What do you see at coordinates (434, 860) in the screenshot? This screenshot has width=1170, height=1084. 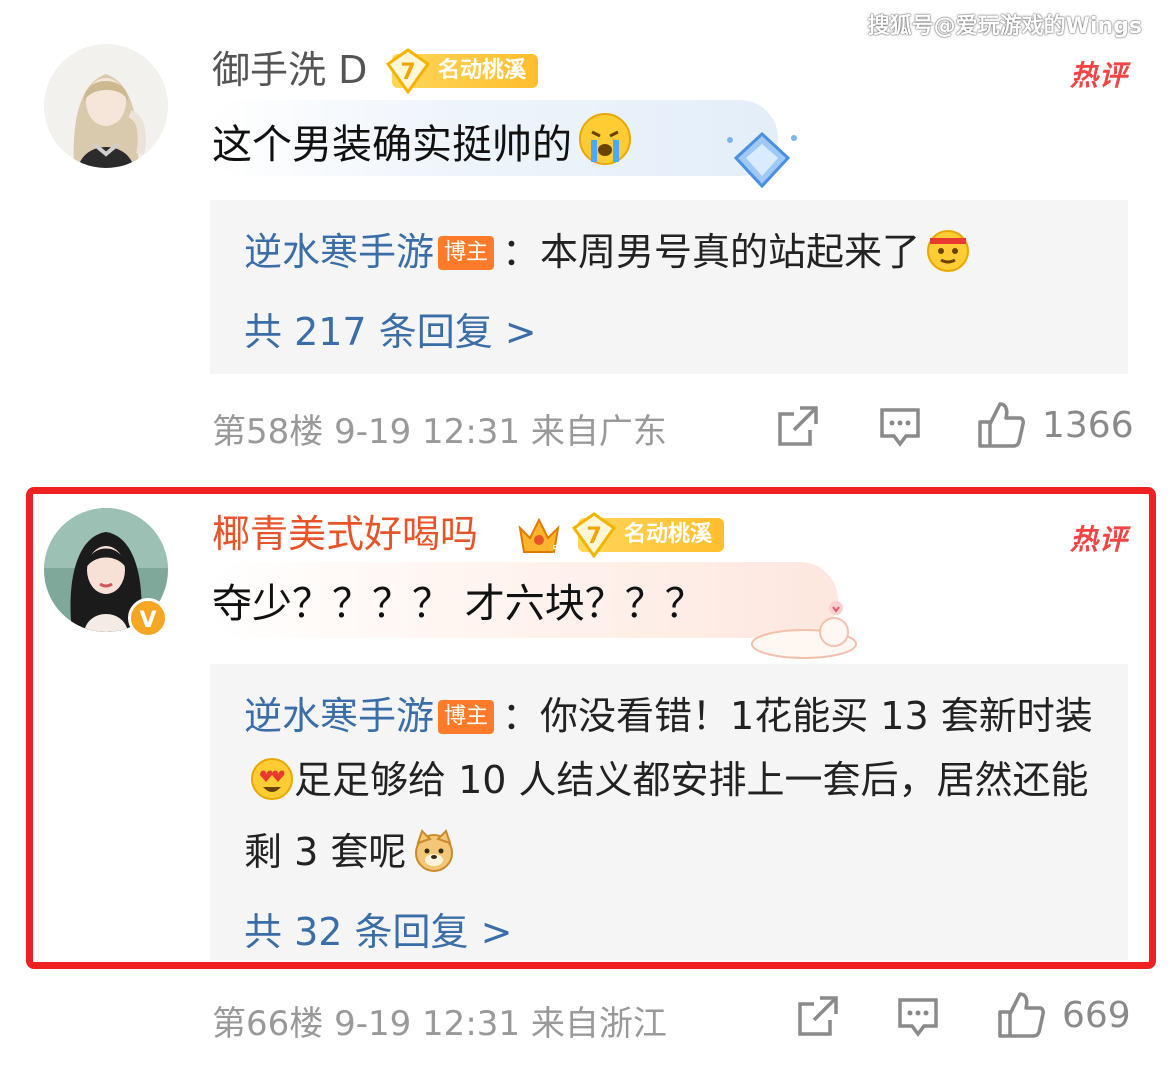 I see `doge-emoji` at bounding box center [434, 860].